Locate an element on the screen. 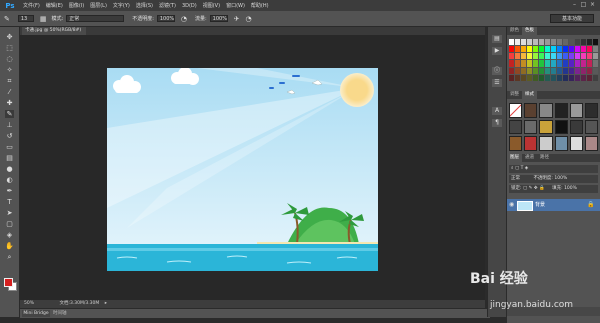 The height and width of the screenshot is (323, 600). character-icon: A is located at coordinates (497, 111).